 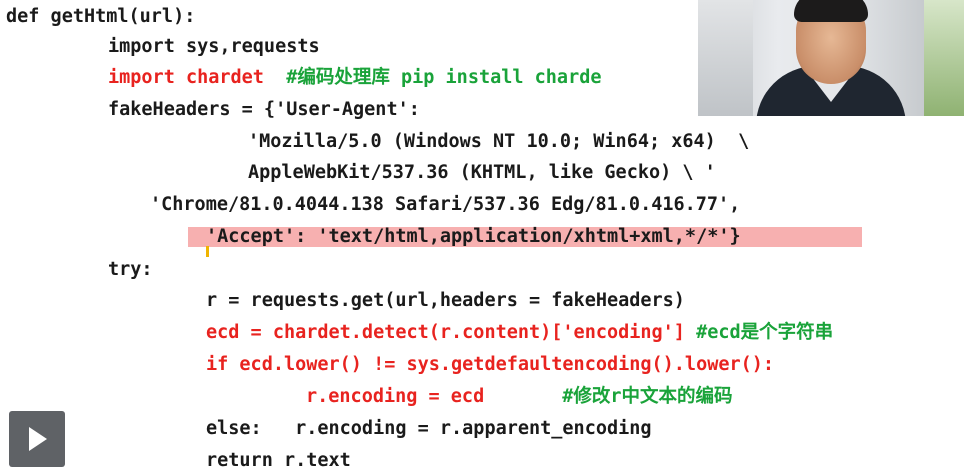 What do you see at coordinates (831, 11) in the screenshot?
I see `presenter-hair` at bounding box center [831, 11].